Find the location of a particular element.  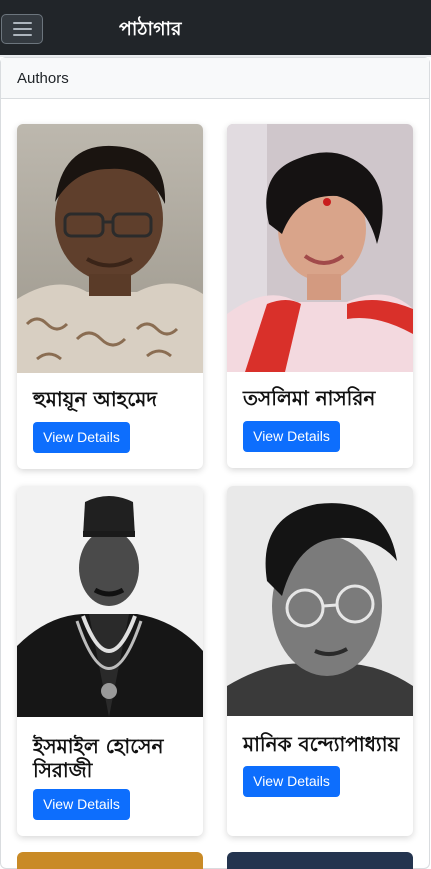

author-name: তসলিমা নাসরিন is located at coordinates (309, 398).